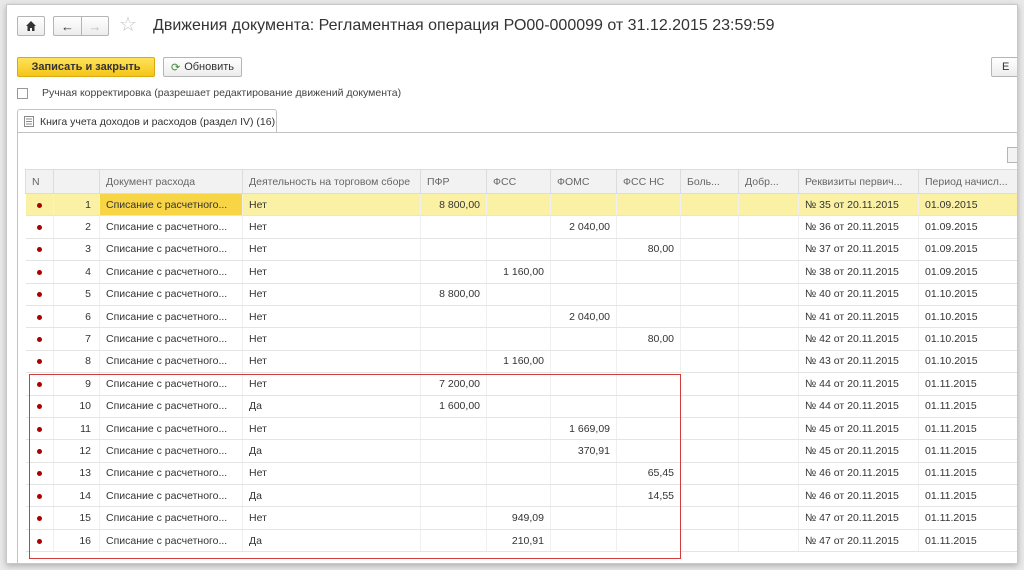  What do you see at coordinates (76, 227) in the screenshot?
I see `cell-n: 2` at bounding box center [76, 227].